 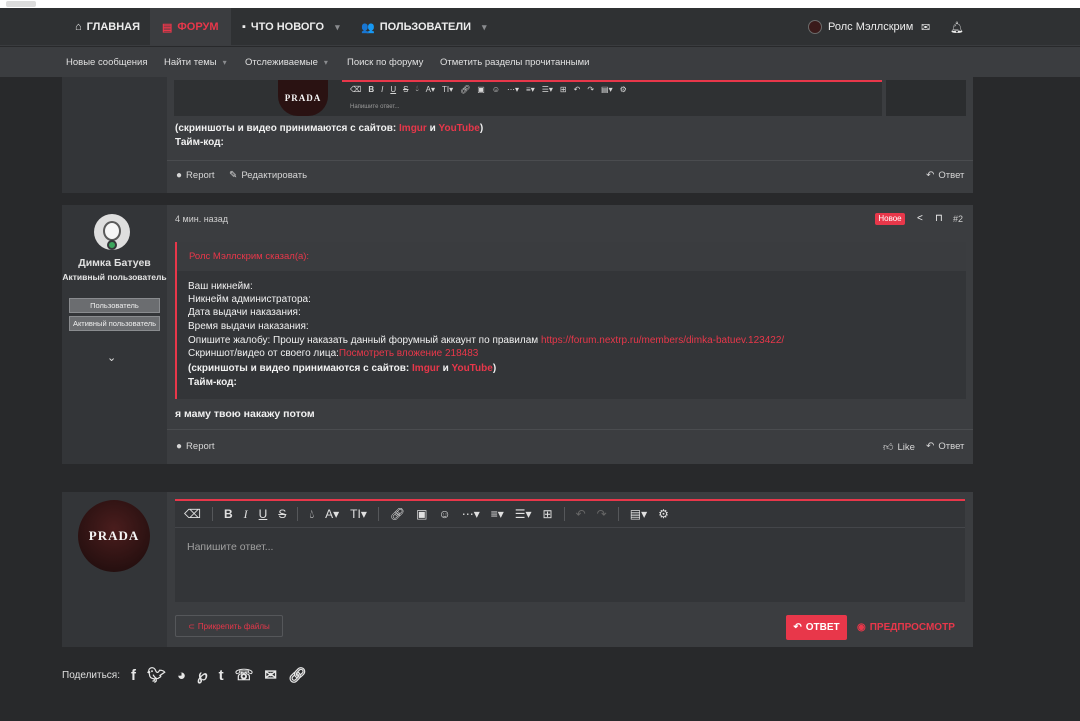 I want to click on attachment-link: Посмотреть вложение 218483, so click(x=408, y=353).